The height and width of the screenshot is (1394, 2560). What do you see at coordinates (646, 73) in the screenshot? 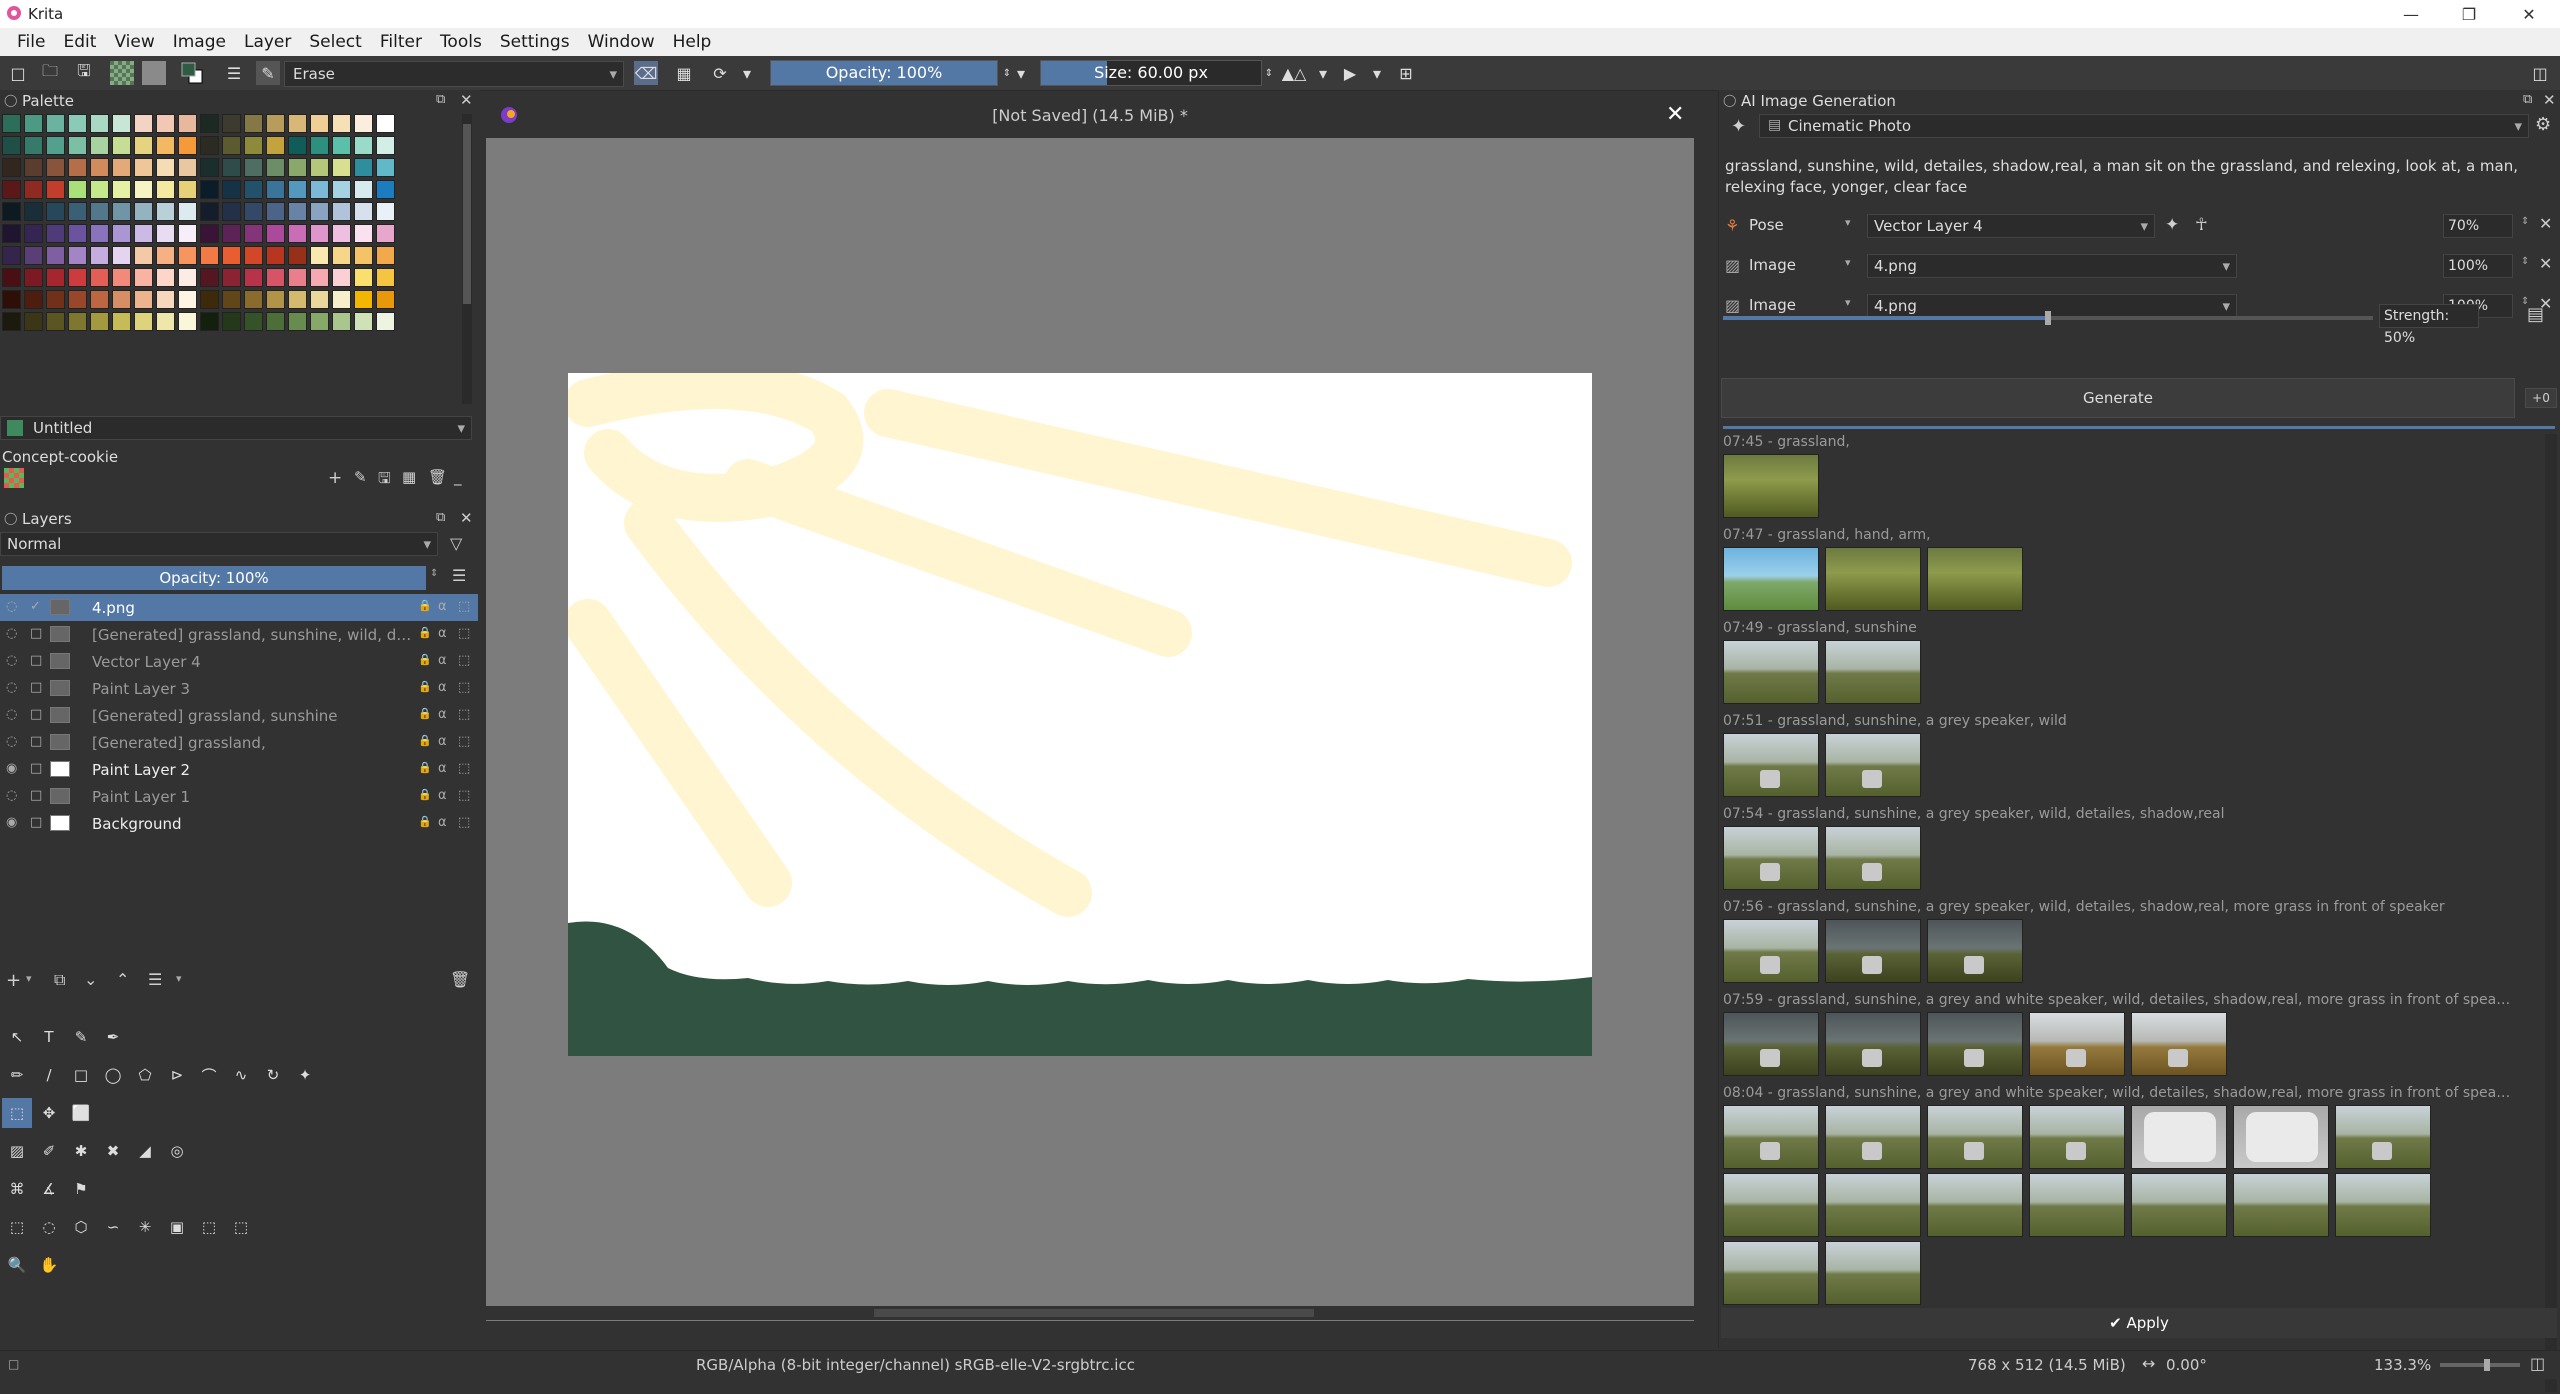
I see `eraser-mode-icon: ⌫` at bounding box center [646, 73].